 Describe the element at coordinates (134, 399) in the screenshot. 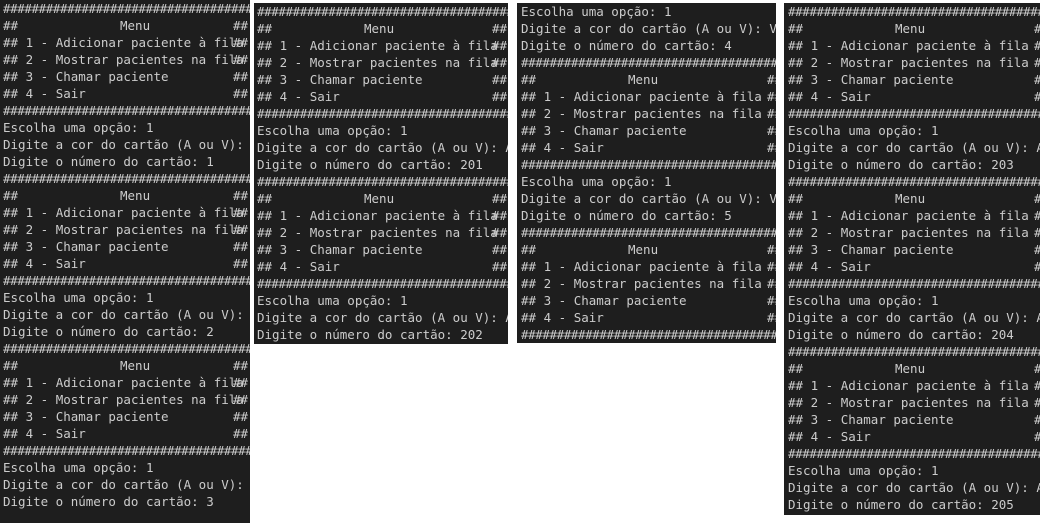

I see `menu-option-2: 2 - Mostrar pacientes na fila` at that location.